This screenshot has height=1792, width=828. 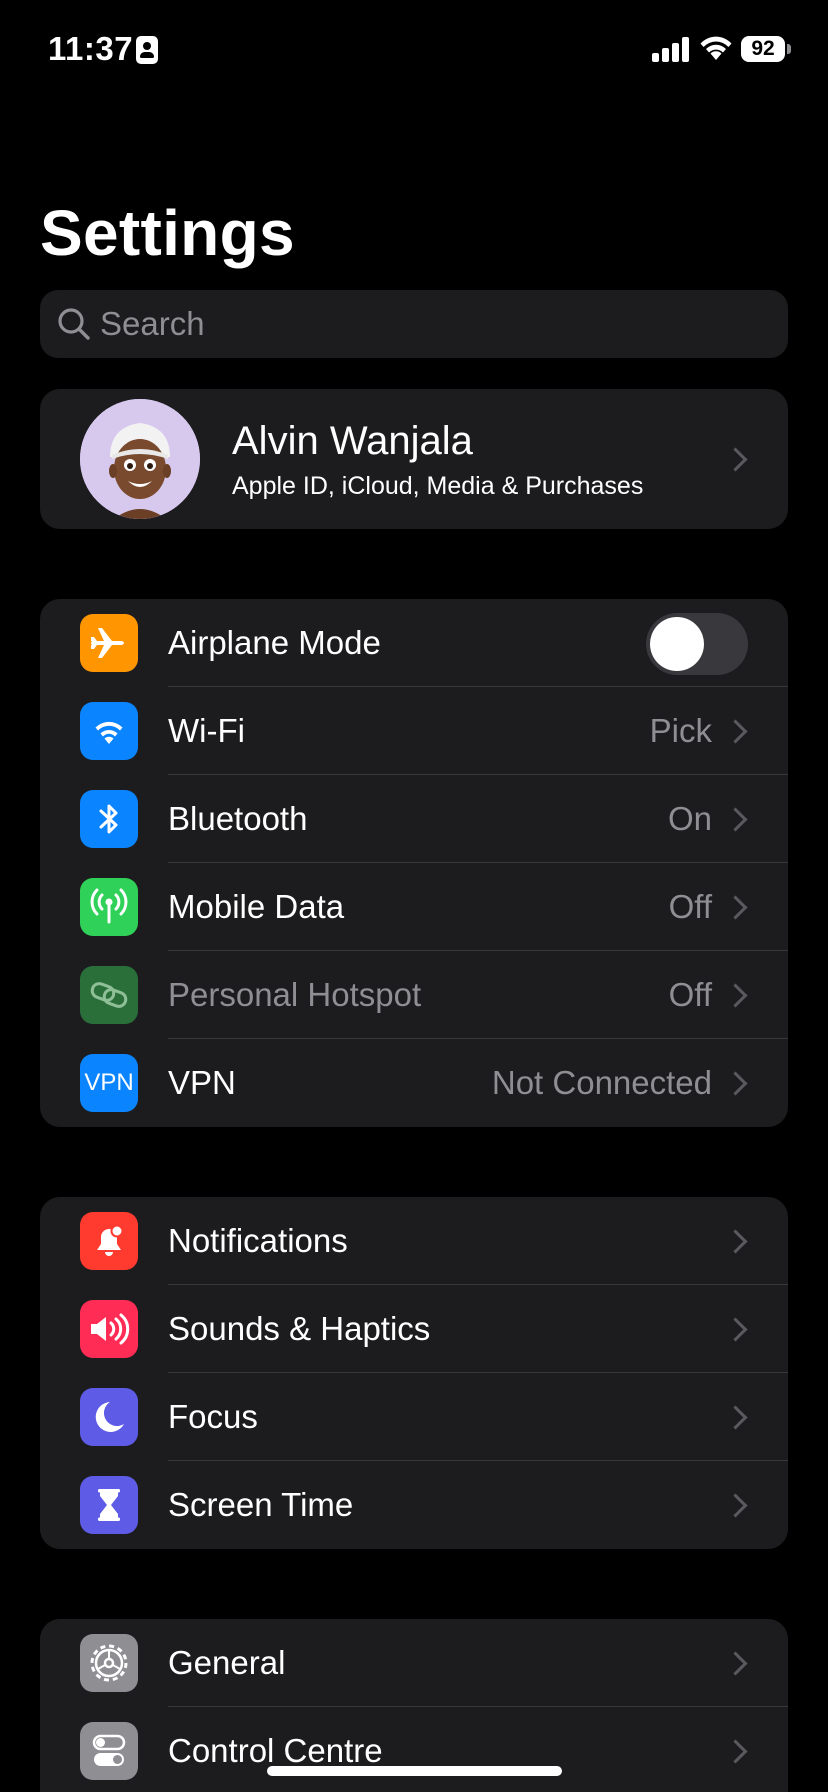 I want to click on vpn-label: VPN, so click(x=202, y=1082).